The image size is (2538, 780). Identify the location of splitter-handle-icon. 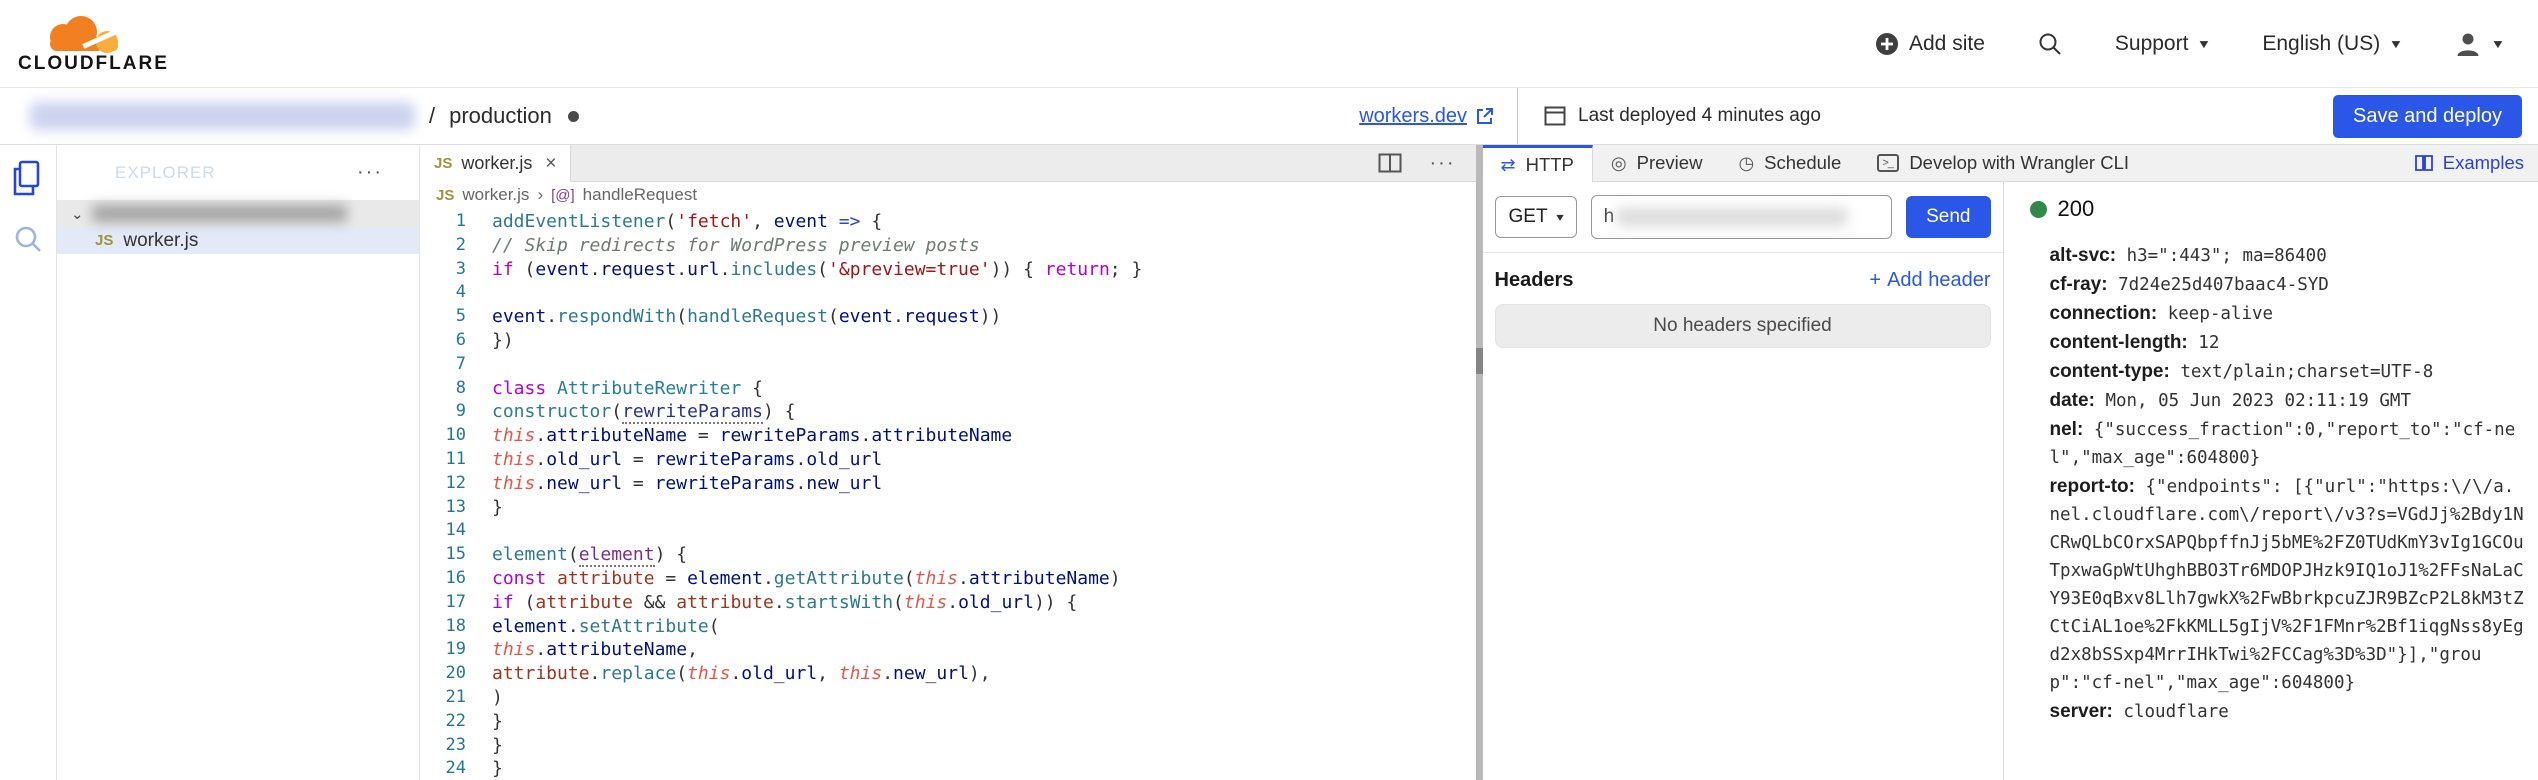
(1479, 361).